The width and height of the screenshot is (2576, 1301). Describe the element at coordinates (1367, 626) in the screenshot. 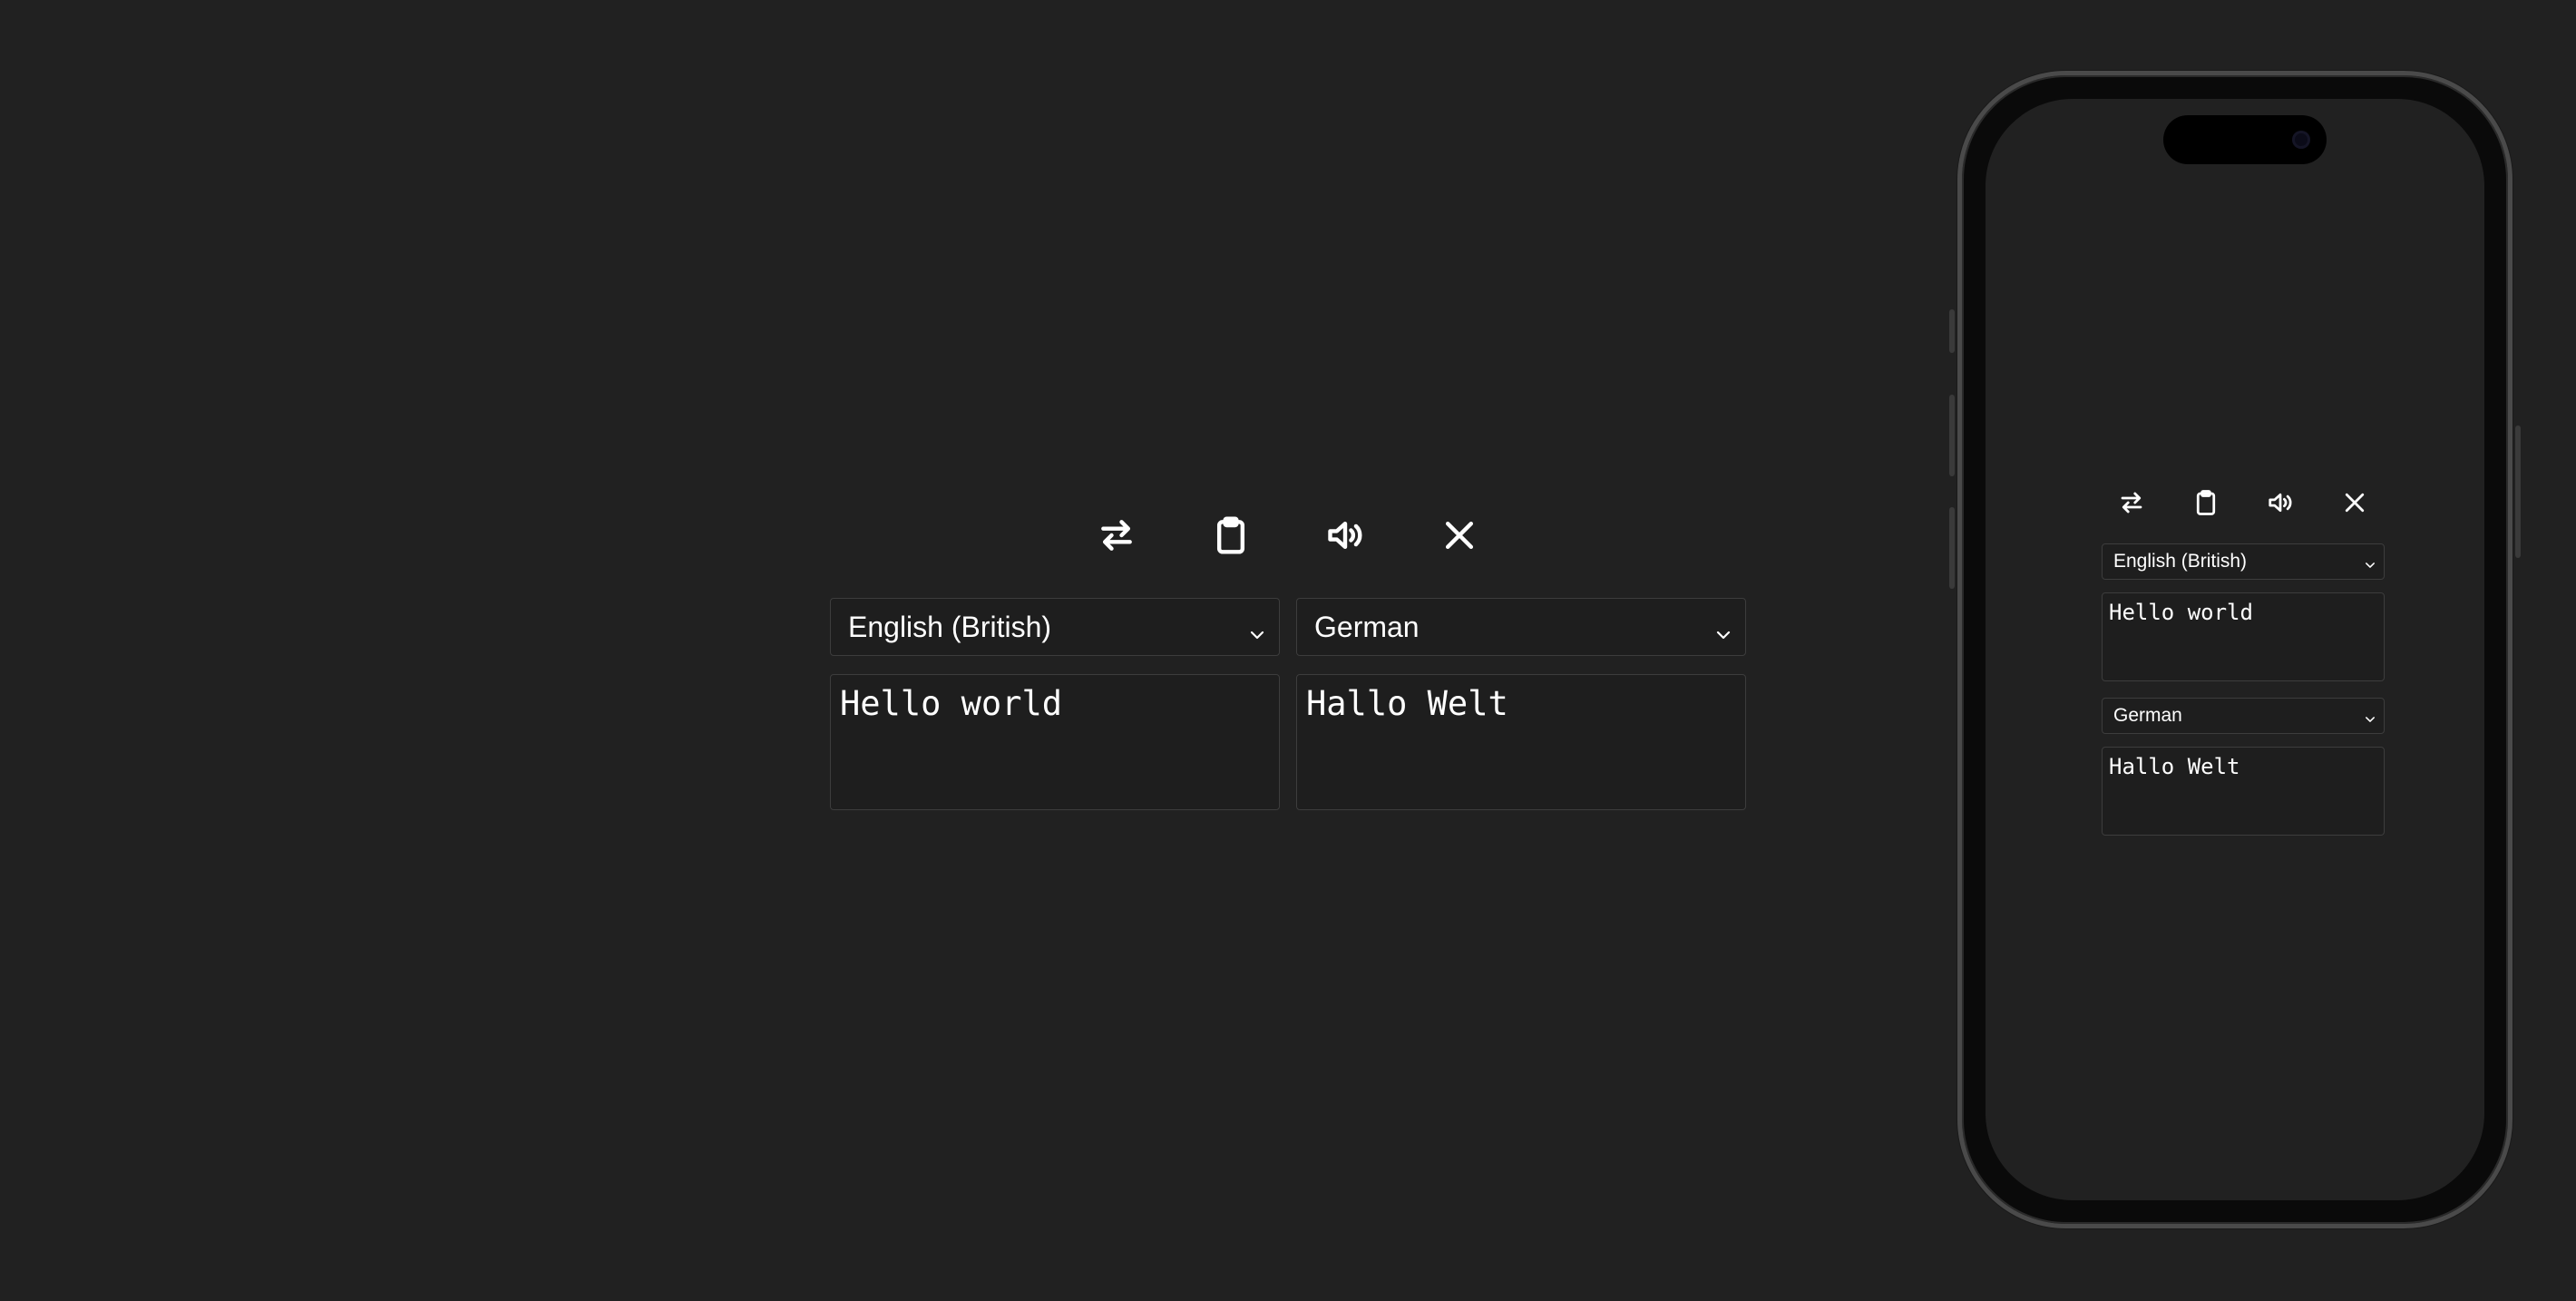

I see `target-language-label: German` at that location.